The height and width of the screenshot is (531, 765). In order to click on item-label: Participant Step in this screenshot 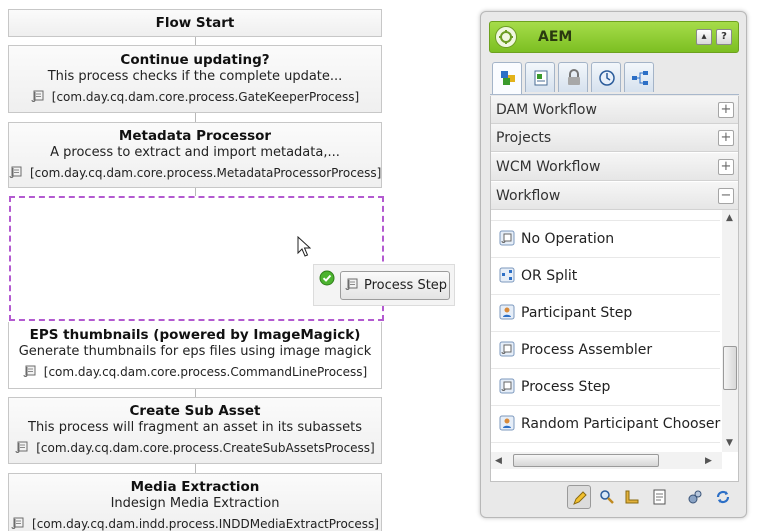, I will do `click(577, 313)`.